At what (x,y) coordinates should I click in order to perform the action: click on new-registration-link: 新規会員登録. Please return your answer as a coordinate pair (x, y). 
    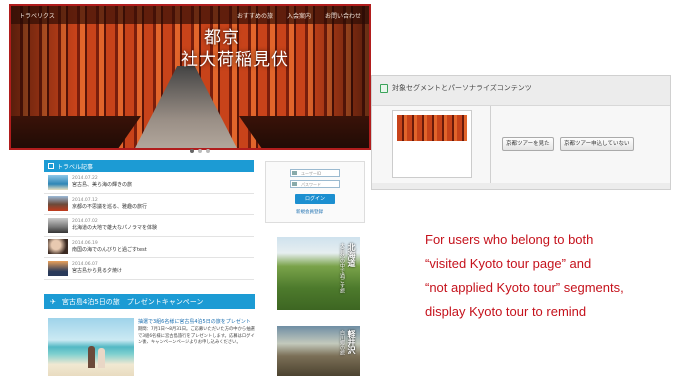
    Looking at the image, I should click on (309, 212).